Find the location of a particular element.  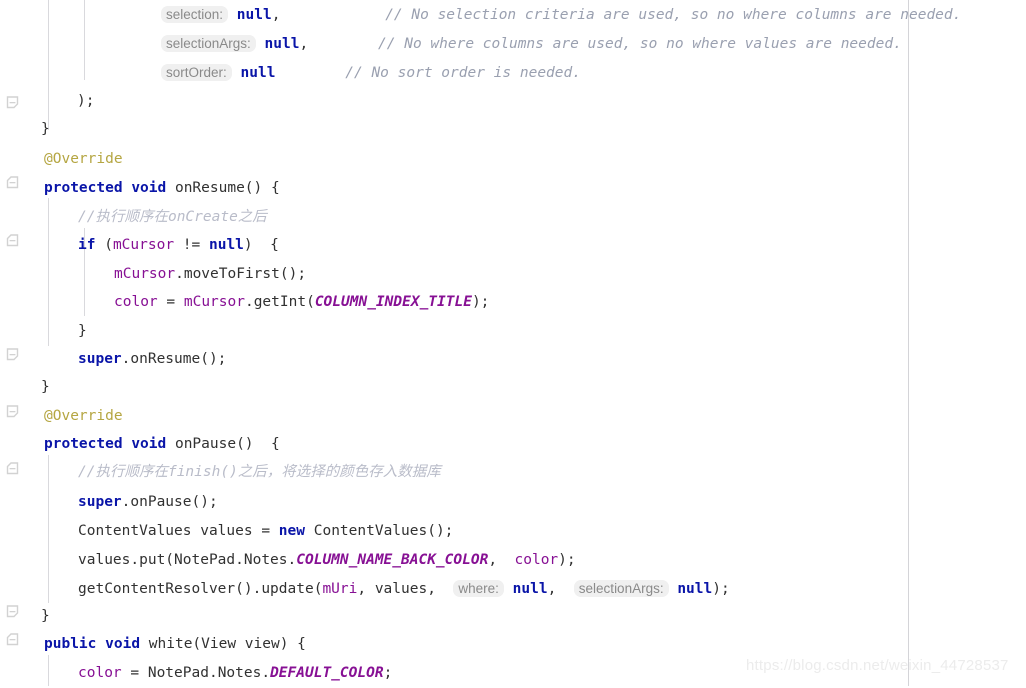

line-if-mcursor-not-null: if (mCursor != null) { is located at coordinates (139, 245).